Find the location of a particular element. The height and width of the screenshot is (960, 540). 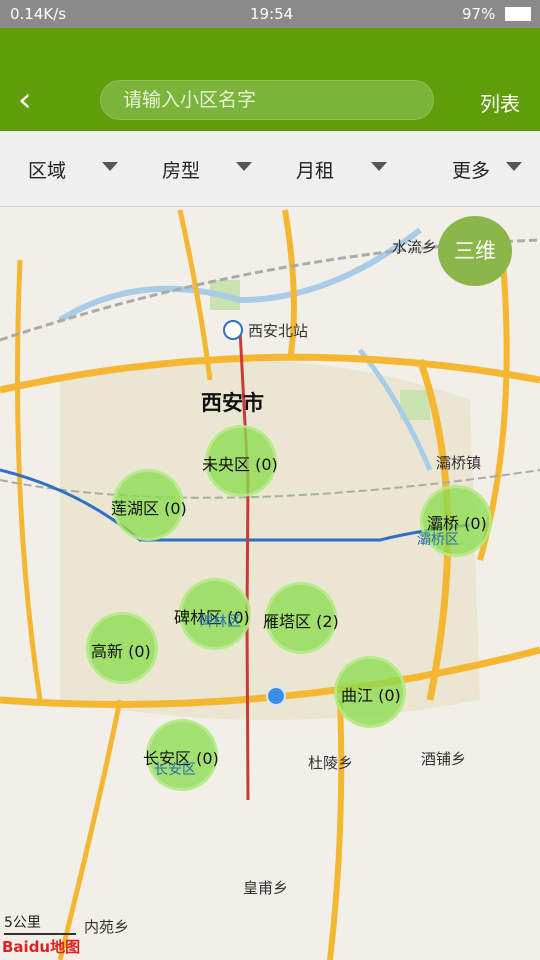

place-label: 水流乡 is located at coordinates (415, 247).